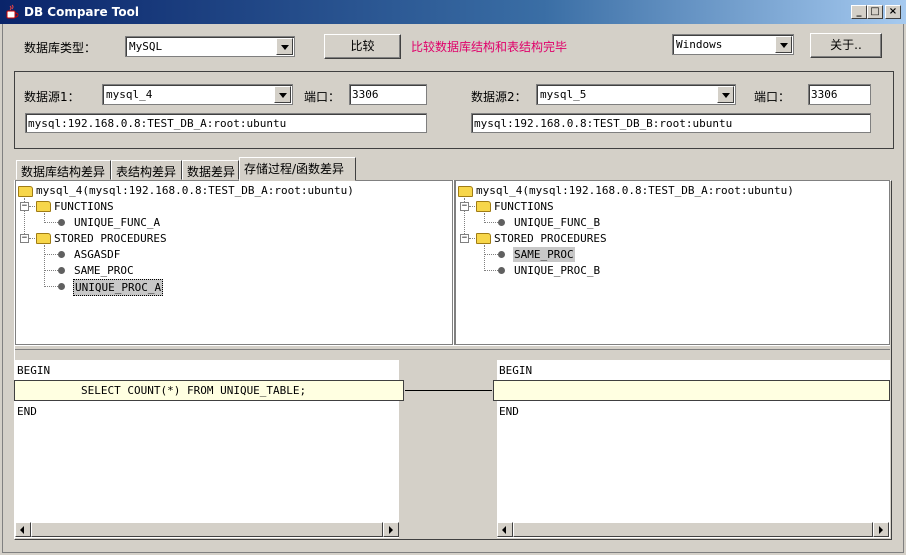  Describe the element at coordinates (194, 390) in the screenshot. I see `code-line: SELECT COUNT(*) FROM UNIQUE_TABLE;` at that location.